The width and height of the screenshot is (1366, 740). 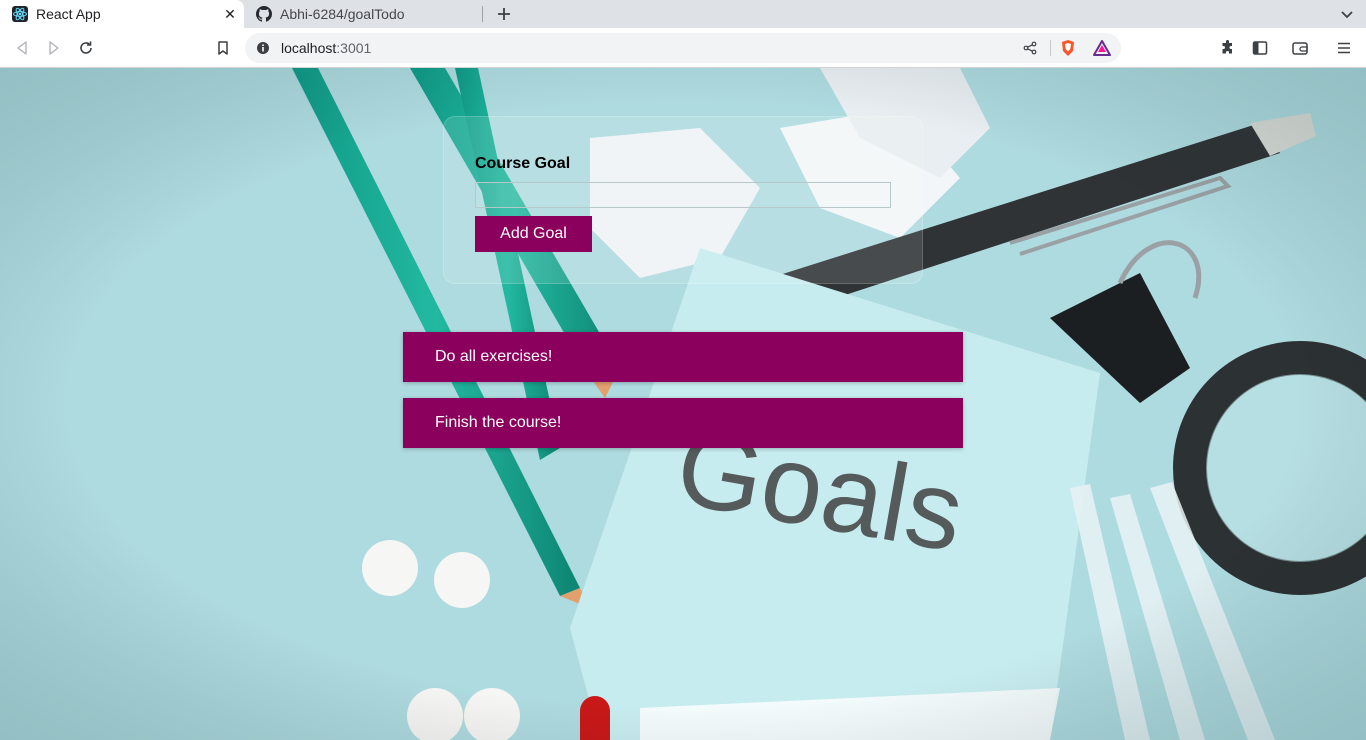 I want to click on site-info-icon, so click(x=263, y=48).